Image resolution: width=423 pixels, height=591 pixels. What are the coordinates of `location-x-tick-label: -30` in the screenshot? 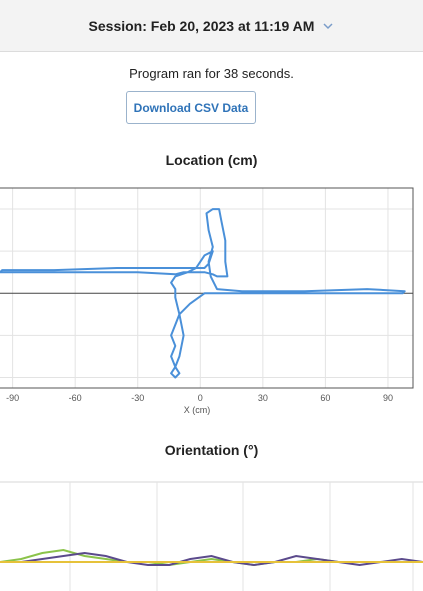 It's located at (137, 398).